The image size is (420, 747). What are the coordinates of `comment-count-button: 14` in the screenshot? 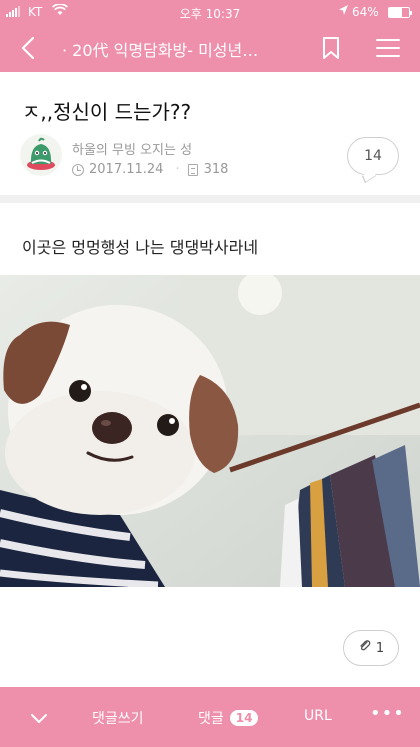 It's located at (373, 160).